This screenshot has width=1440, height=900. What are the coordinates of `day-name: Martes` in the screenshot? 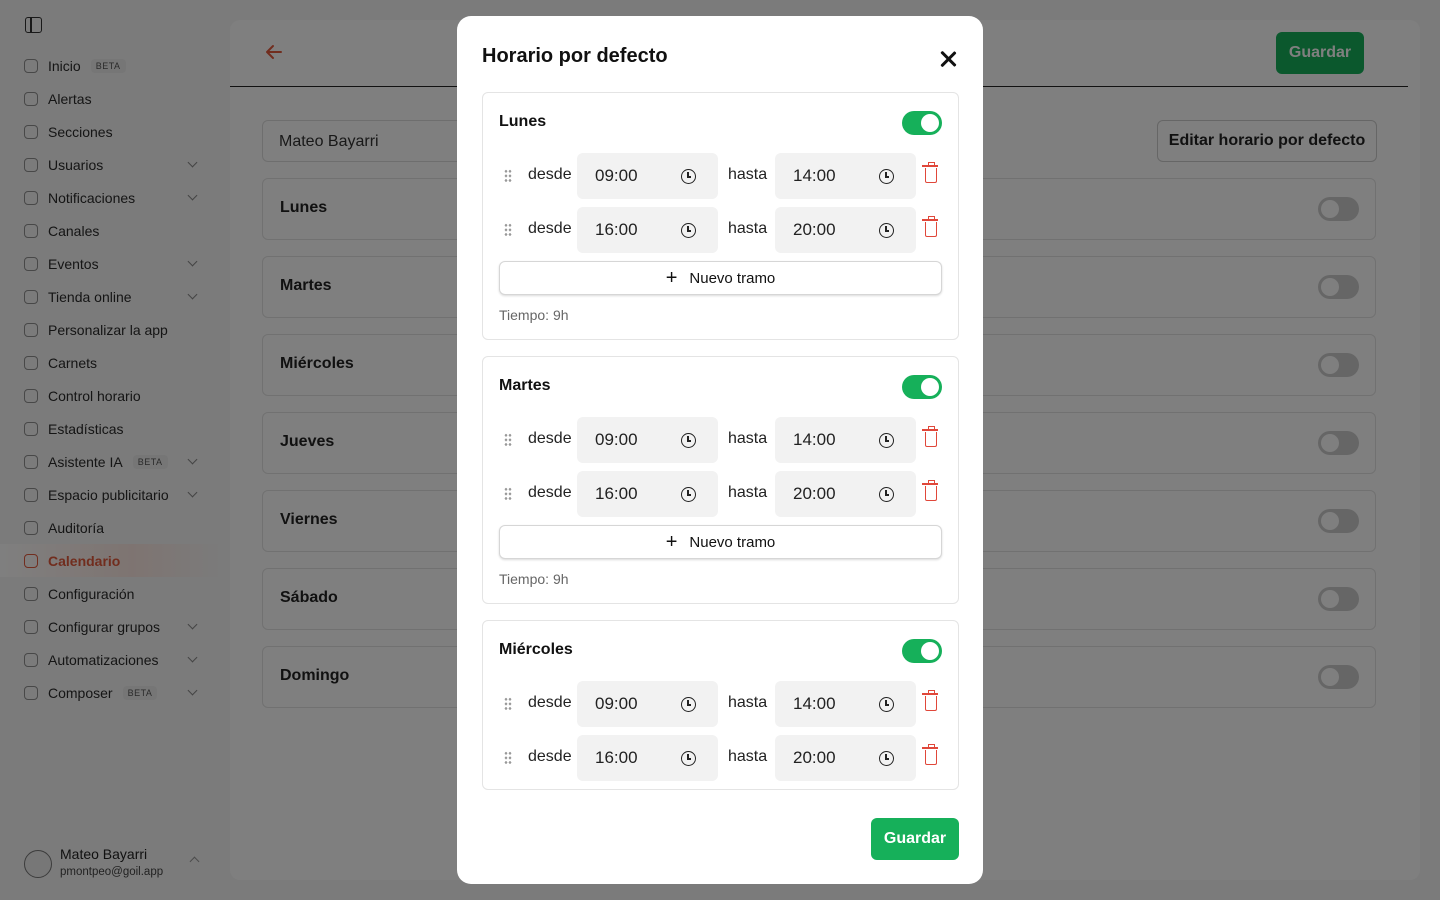 It's located at (525, 385).